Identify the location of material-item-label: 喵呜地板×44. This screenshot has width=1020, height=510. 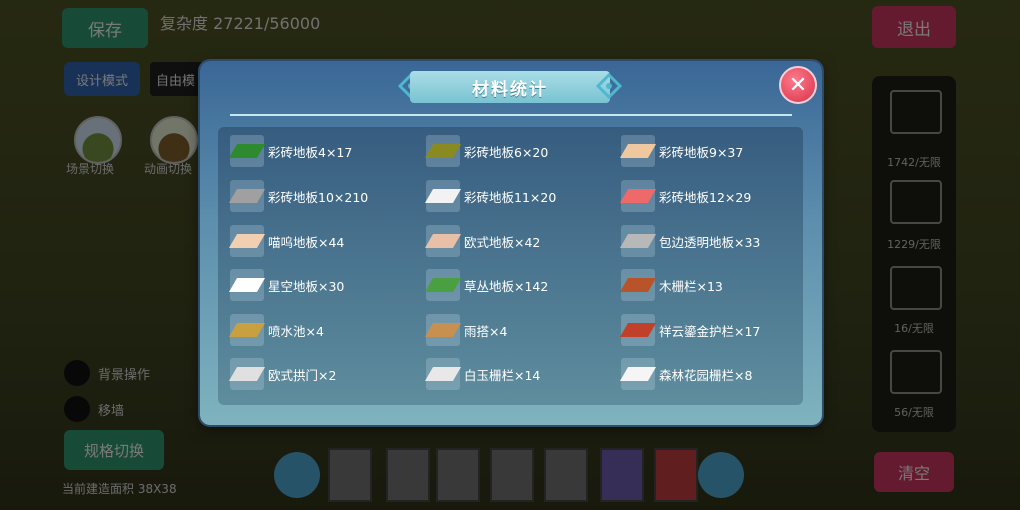
(306, 242).